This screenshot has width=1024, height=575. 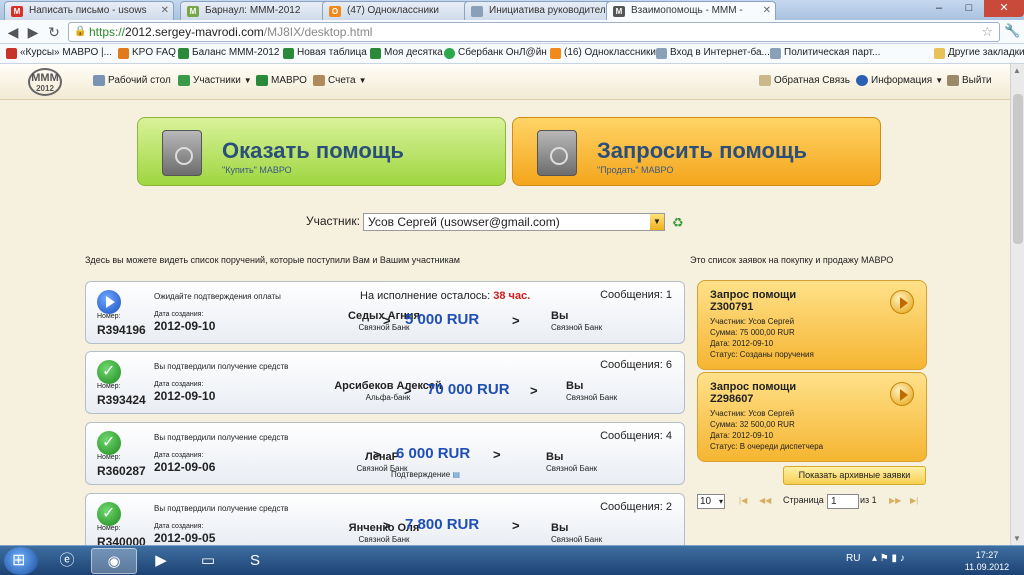 I want to click on tab-mmm-active: M Взаимопомощь - МММ - ✕, so click(x=691, y=10).